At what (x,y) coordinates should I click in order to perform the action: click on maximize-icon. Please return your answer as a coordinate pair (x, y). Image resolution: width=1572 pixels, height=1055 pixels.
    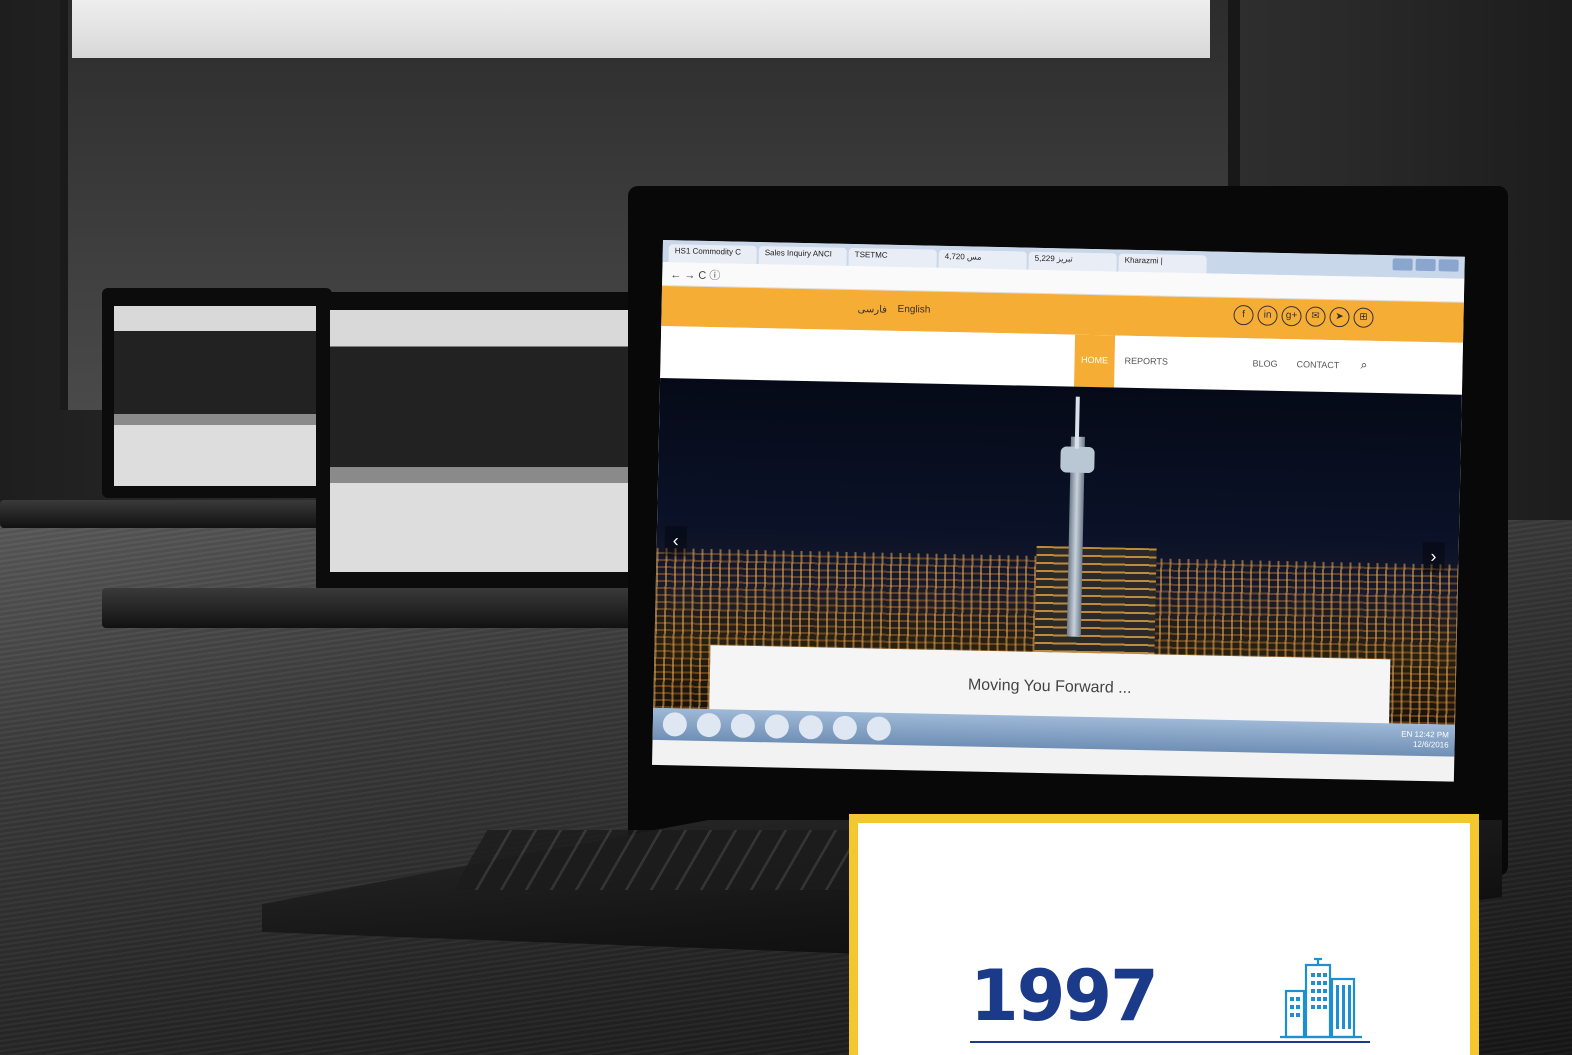
    Looking at the image, I should click on (1425, 265).